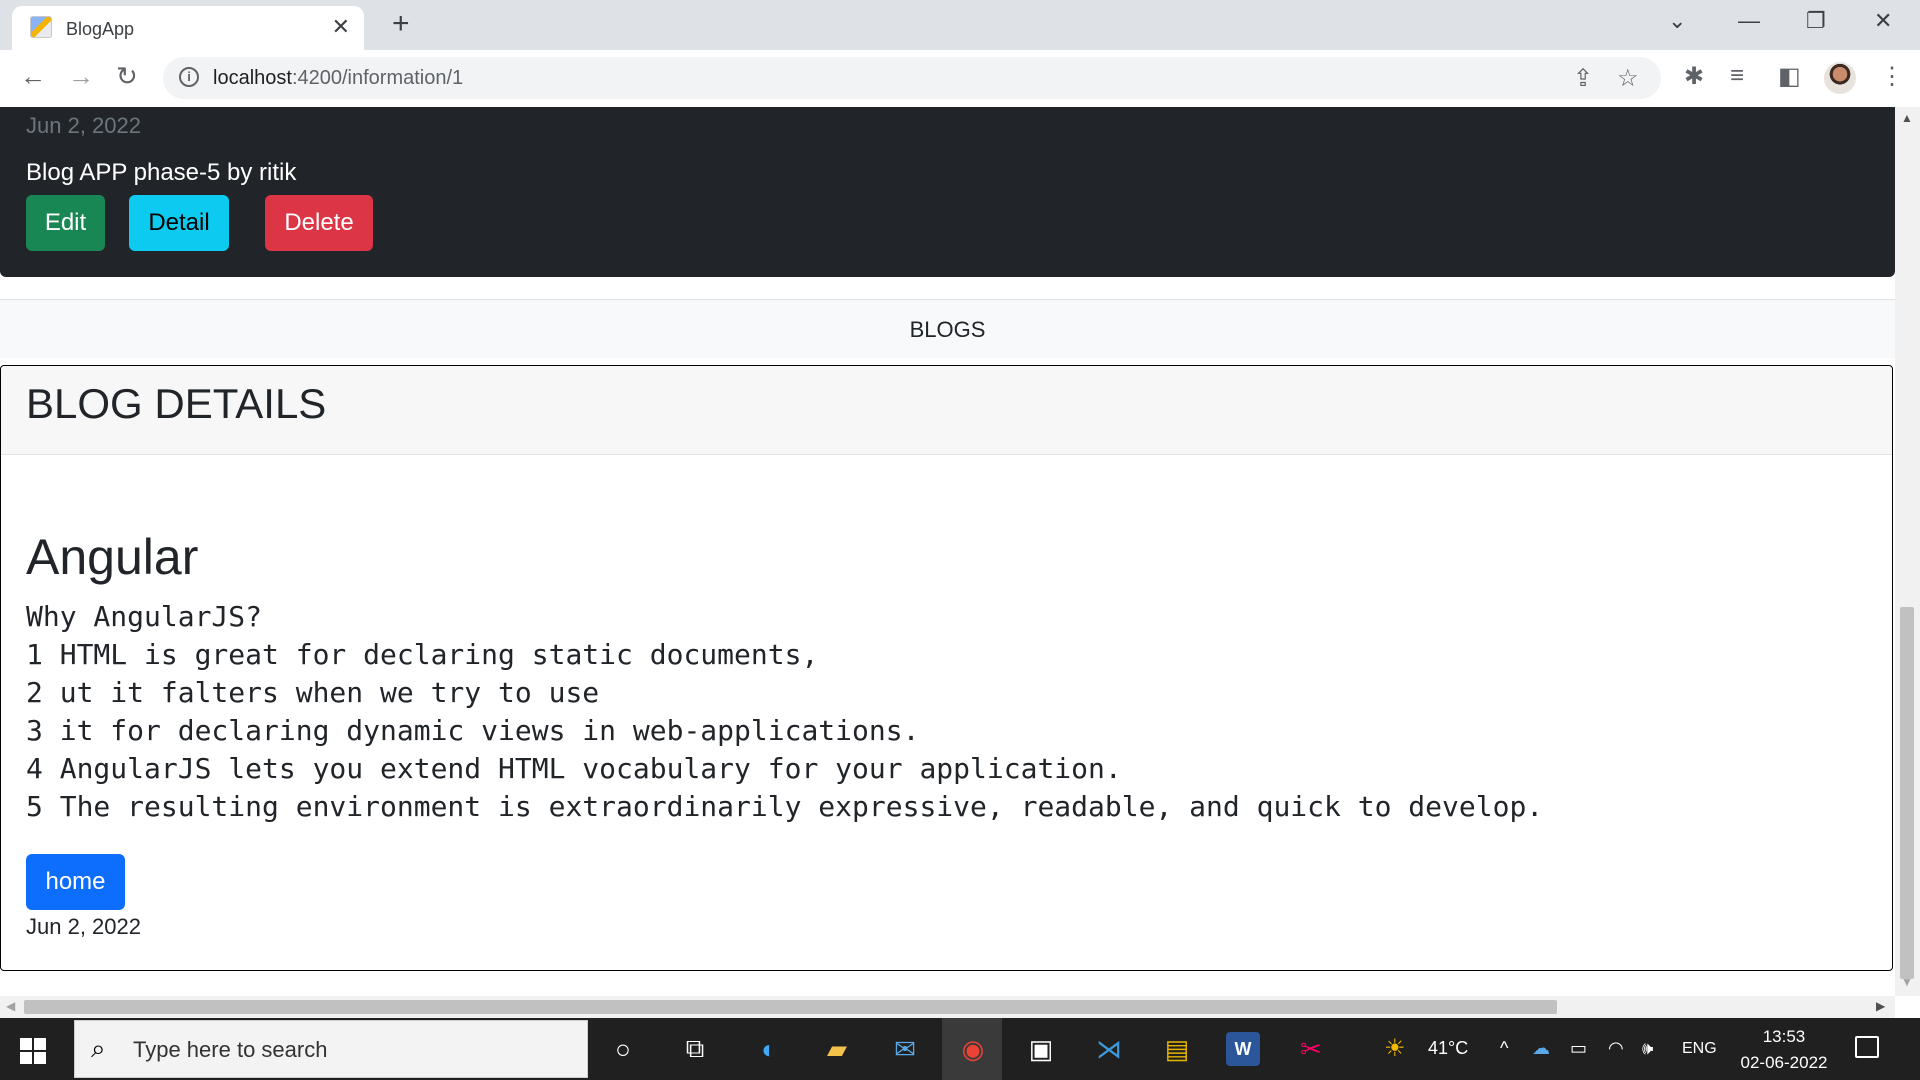 This screenshot has width=1920, height=1080. I want to click on url-host: localhost, so click(252, 78).